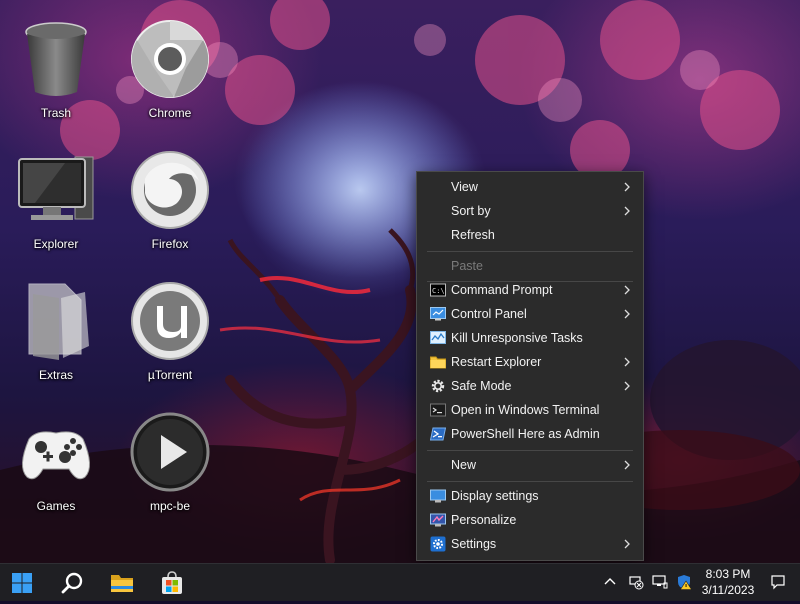  I want to click on file-explorer-icon, so click(122, 583).